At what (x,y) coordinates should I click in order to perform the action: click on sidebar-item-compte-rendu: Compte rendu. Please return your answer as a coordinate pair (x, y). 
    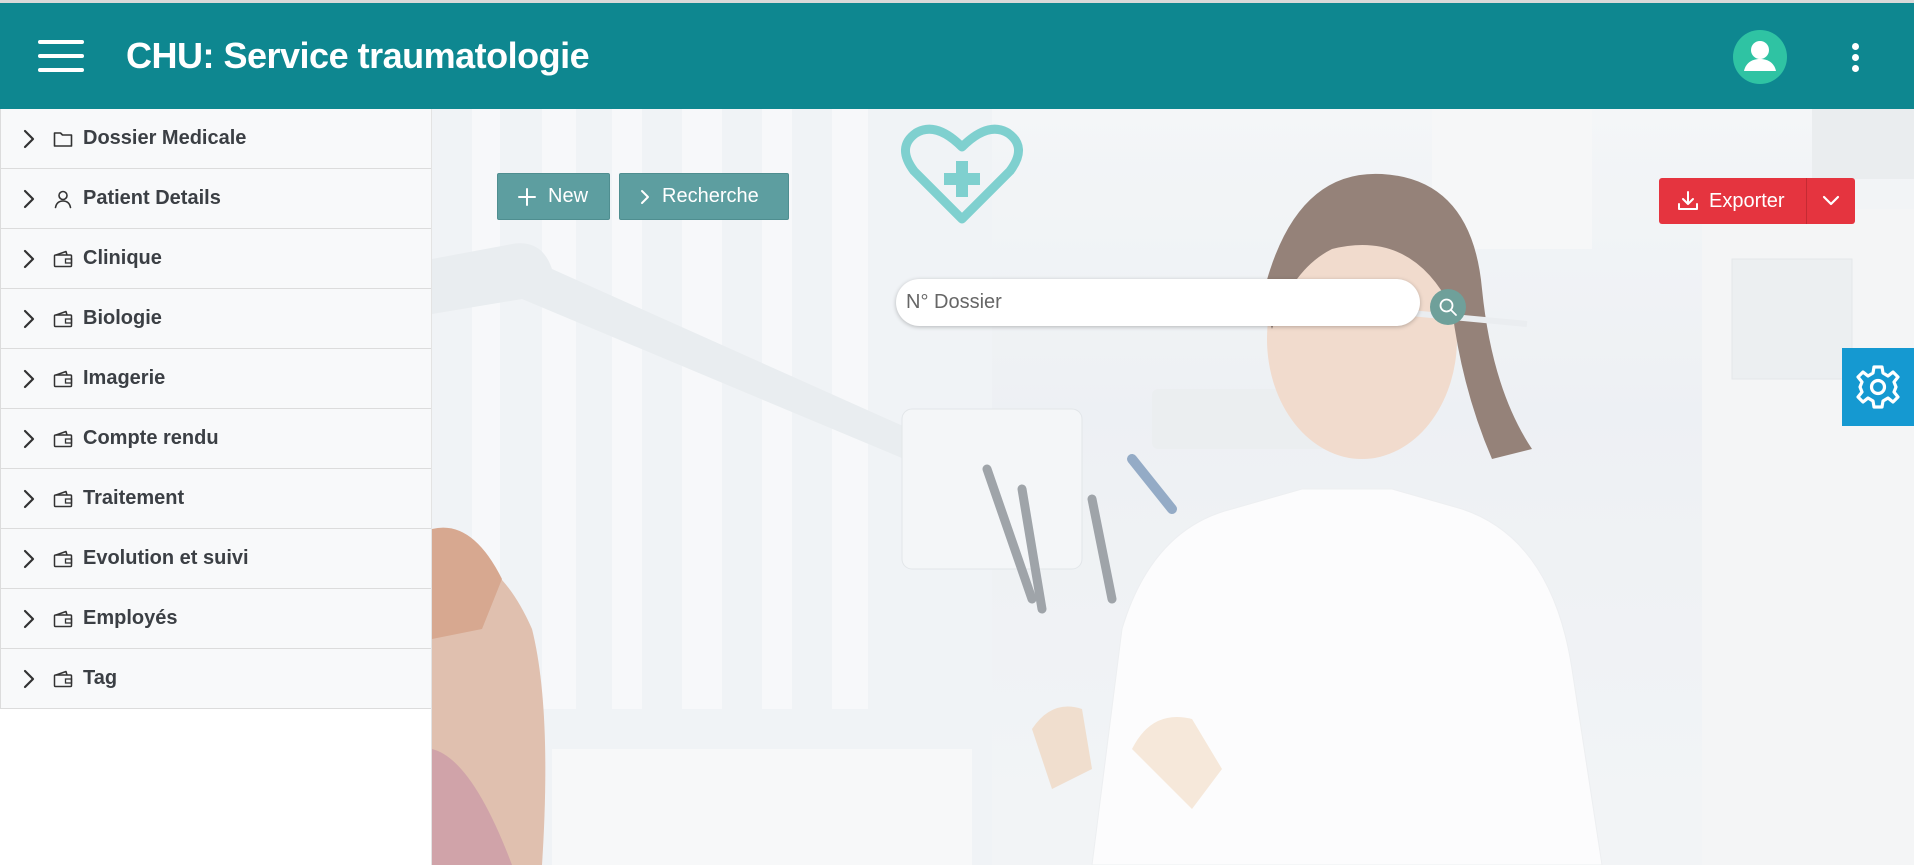
    Looking at the image, I should click on (216, 439).